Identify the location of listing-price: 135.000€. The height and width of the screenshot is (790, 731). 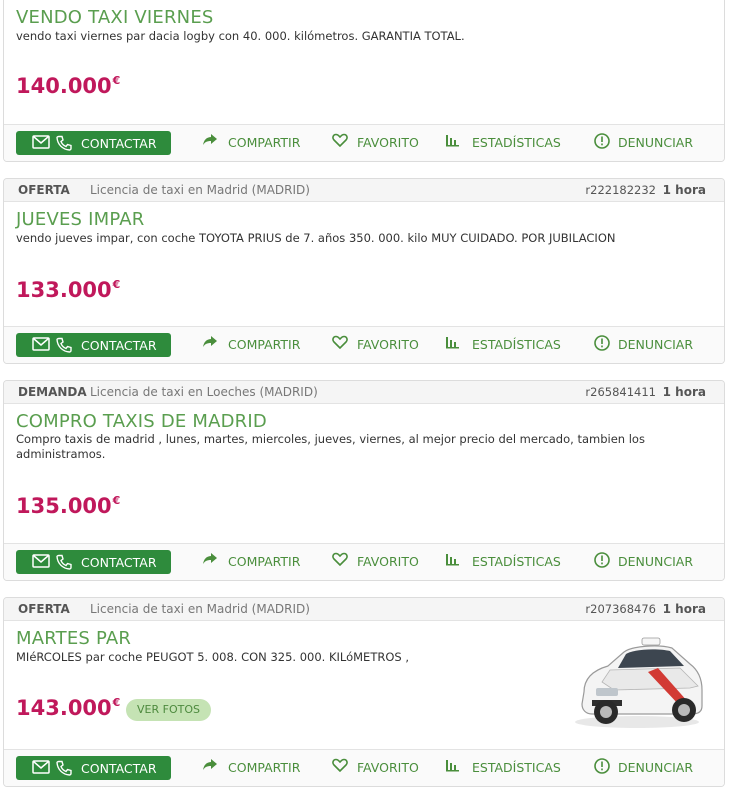
(68, 506).